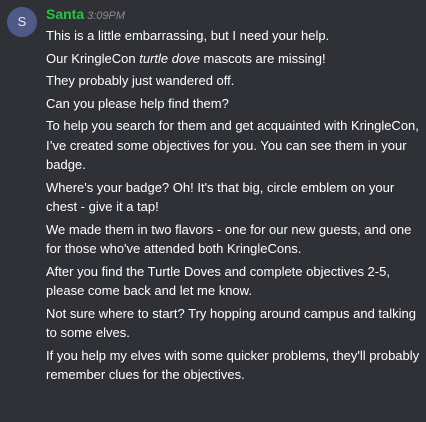 The width and height of the screenshot is (426, 422). I want to click on avatar: S, so click(22, 22).